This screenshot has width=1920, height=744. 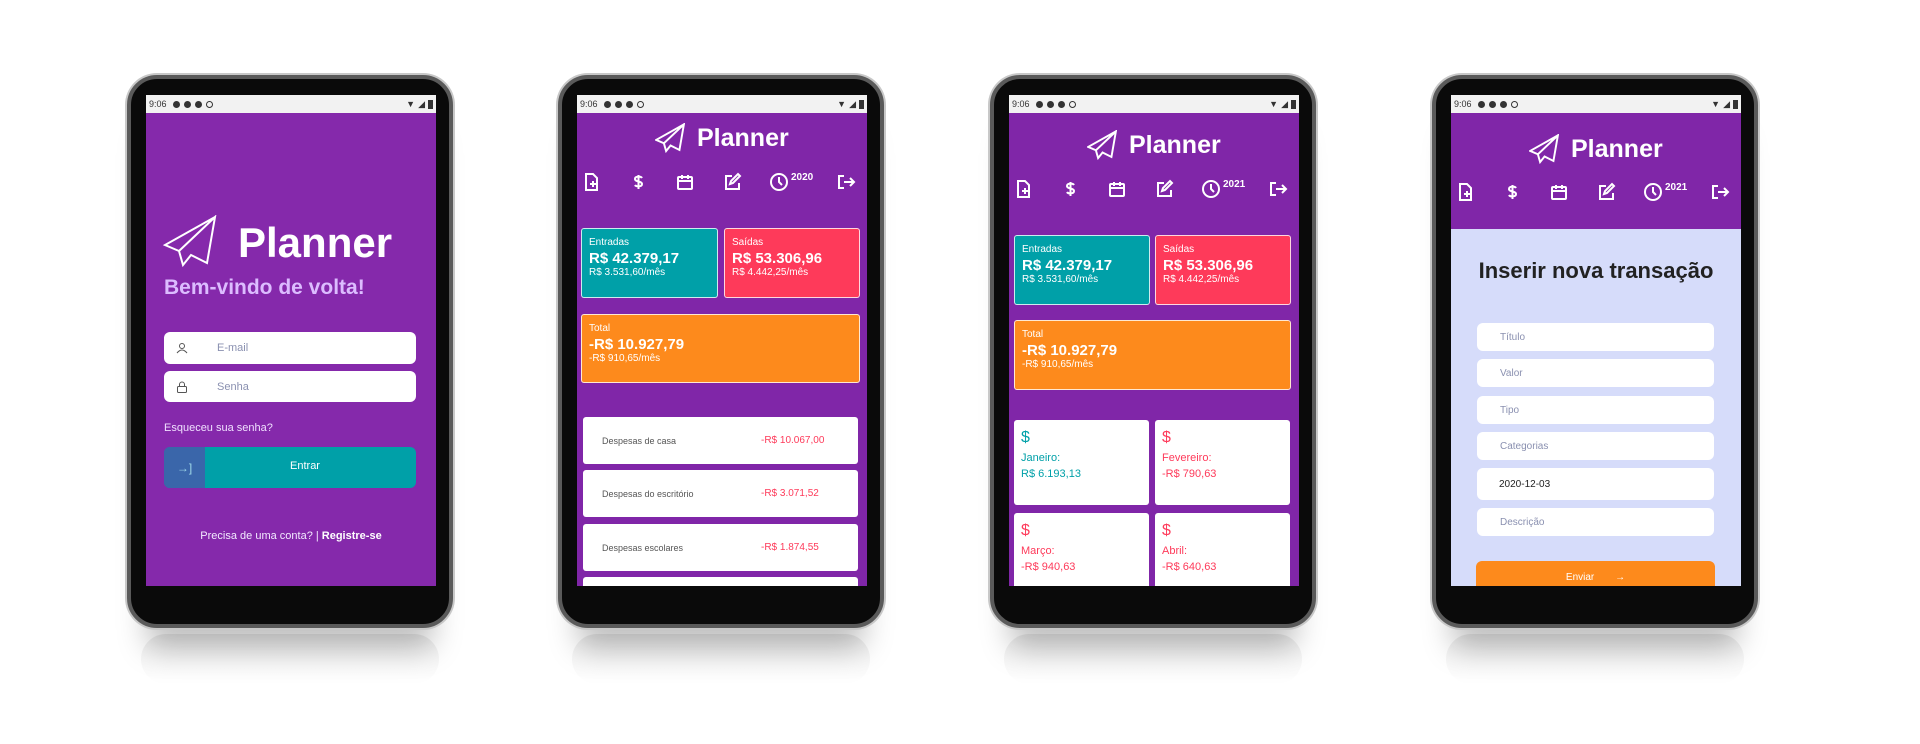 What do you see at coordinates (1041, 458) in the screenshot?
I see `month-name: Janeiro:` at bounding box center [1041, 458].